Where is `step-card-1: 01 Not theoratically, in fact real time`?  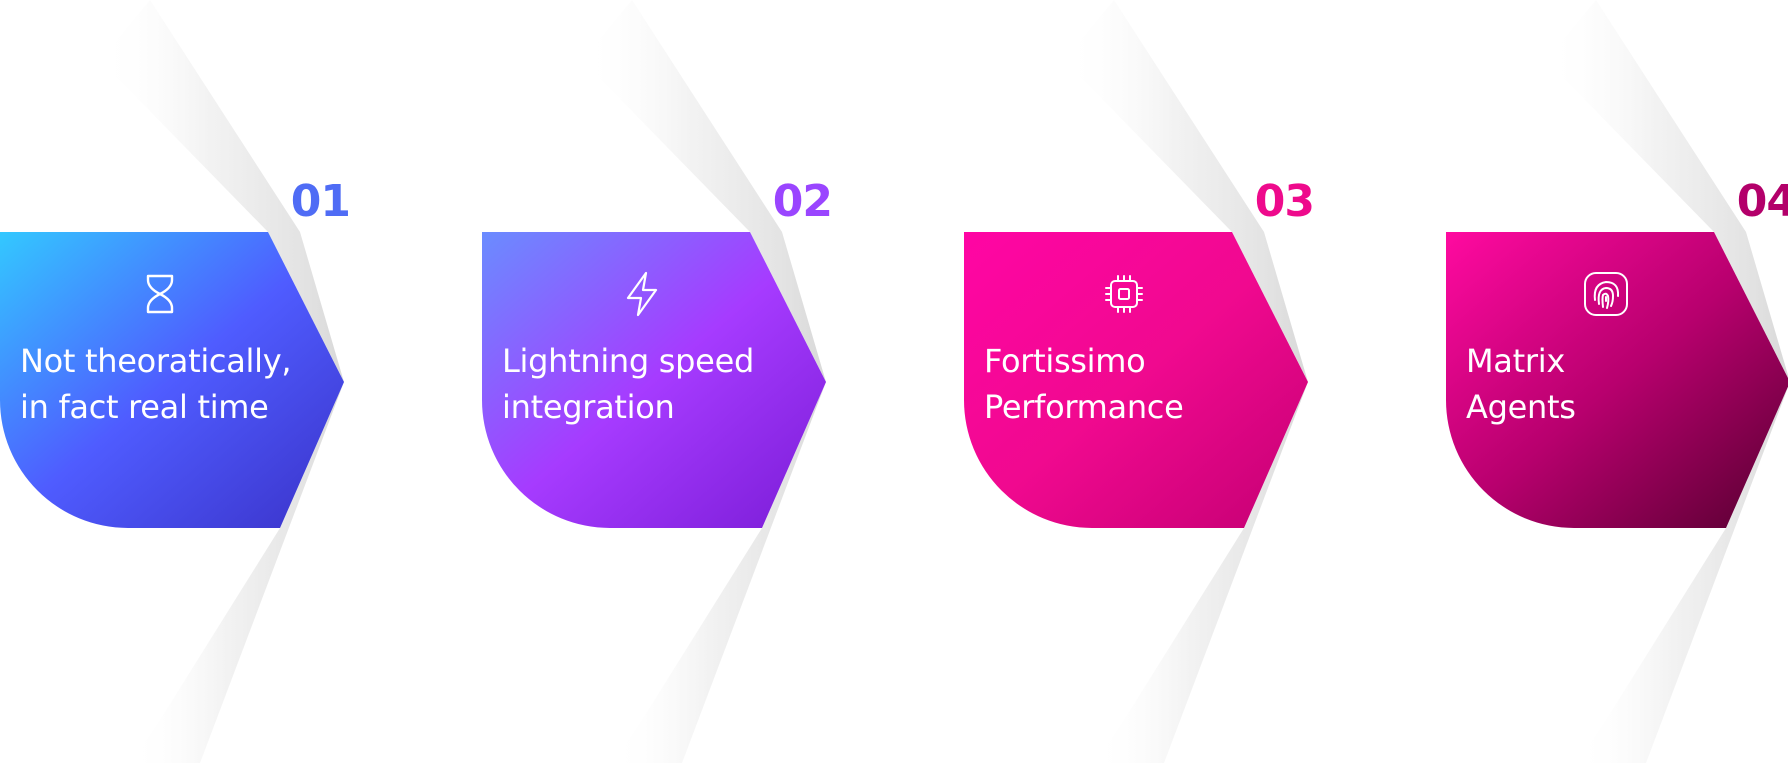 step-card-1: 01 Not theoratically, in fact real time is located at coordinates (175, 355).